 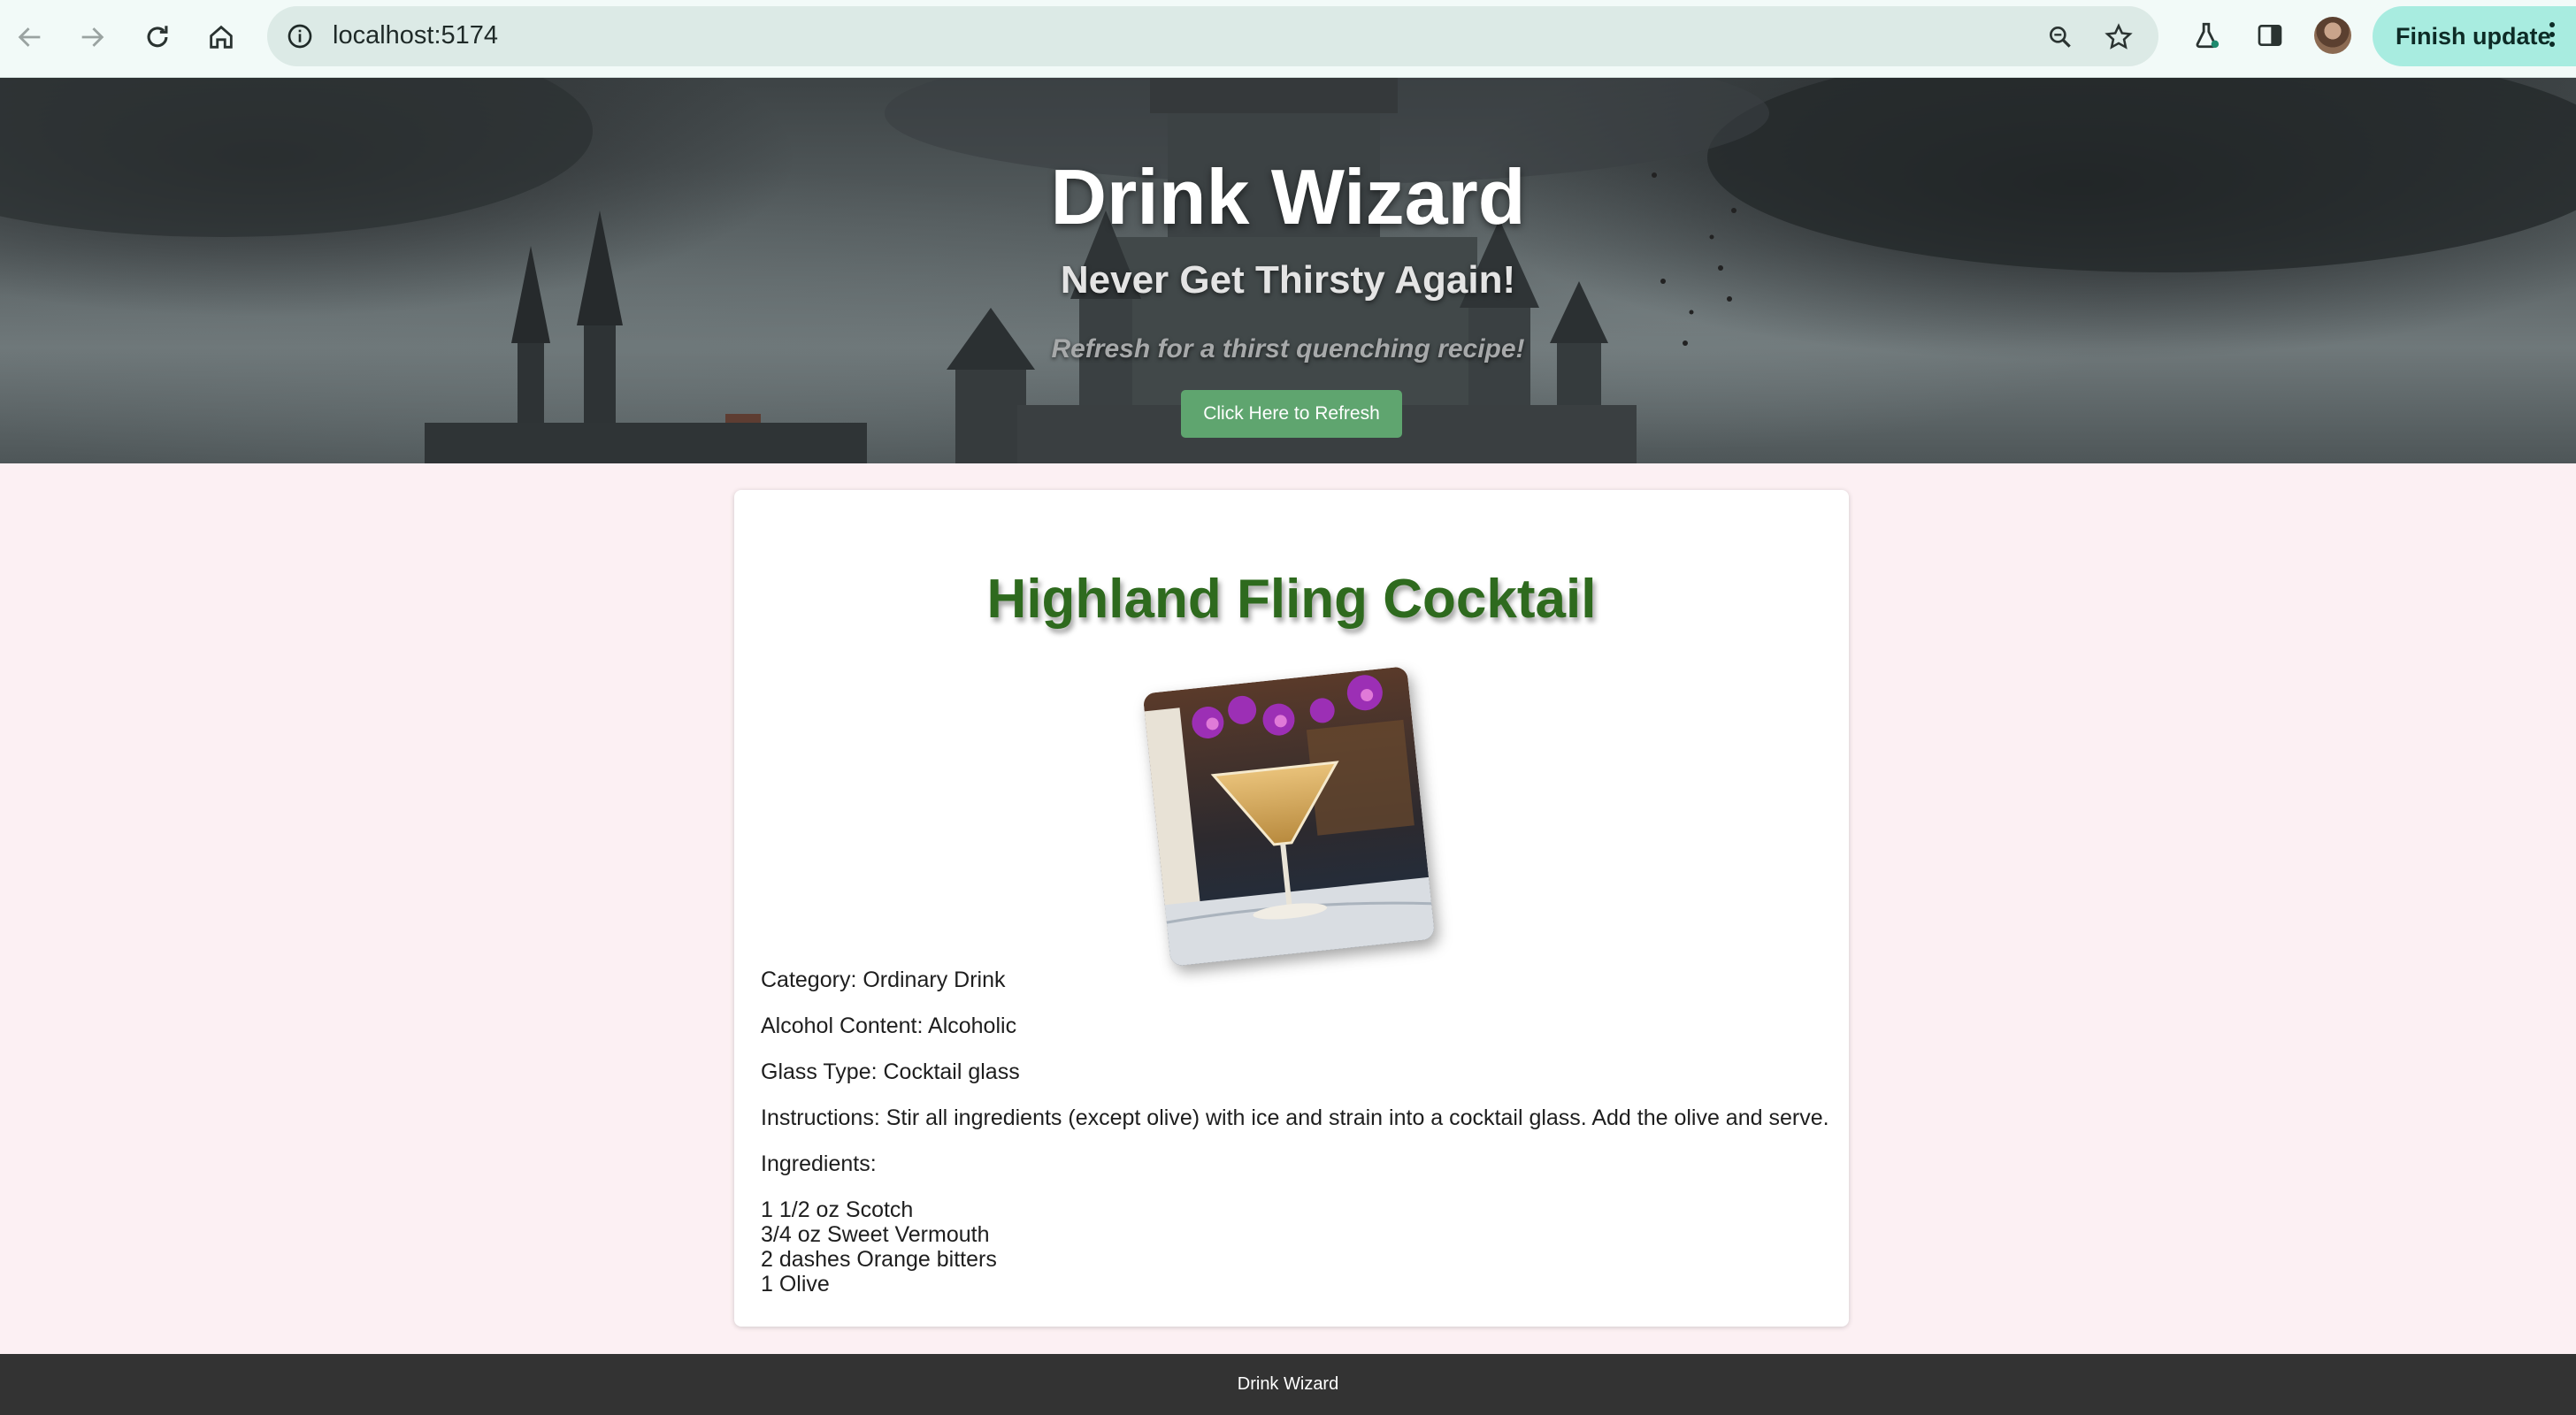 What do you see at coordinates (890, 1071) in the screenshot?
I see `glass-text: Glass Type: Cocktail glass` at bounding box center [890, 1071].